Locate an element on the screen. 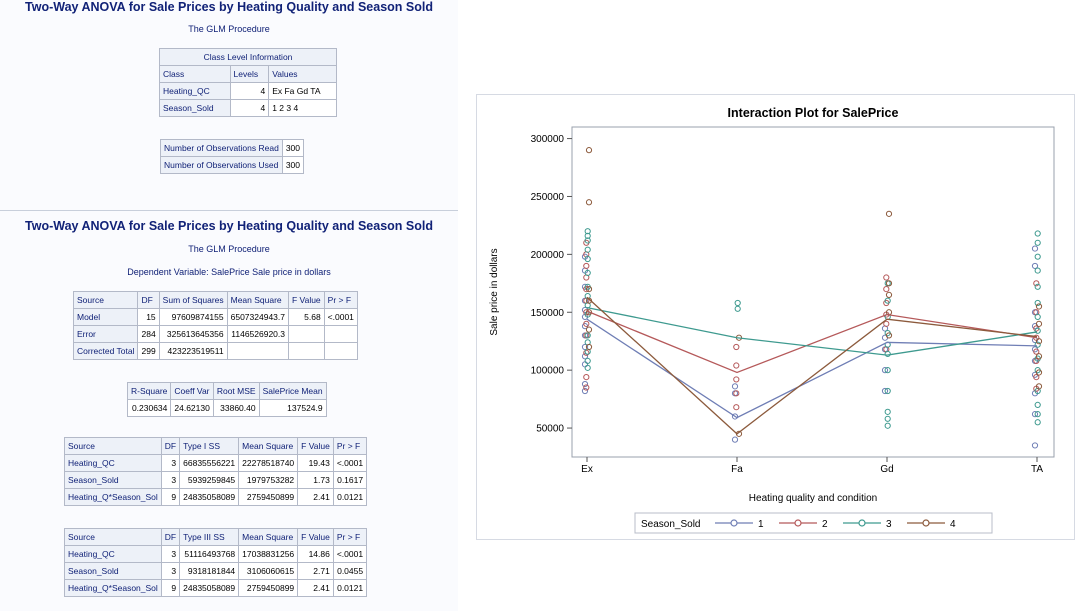 The height and width of the screenshot is (611, 1075). table-cell: 33860.40 is located at coordinates (236, 408).